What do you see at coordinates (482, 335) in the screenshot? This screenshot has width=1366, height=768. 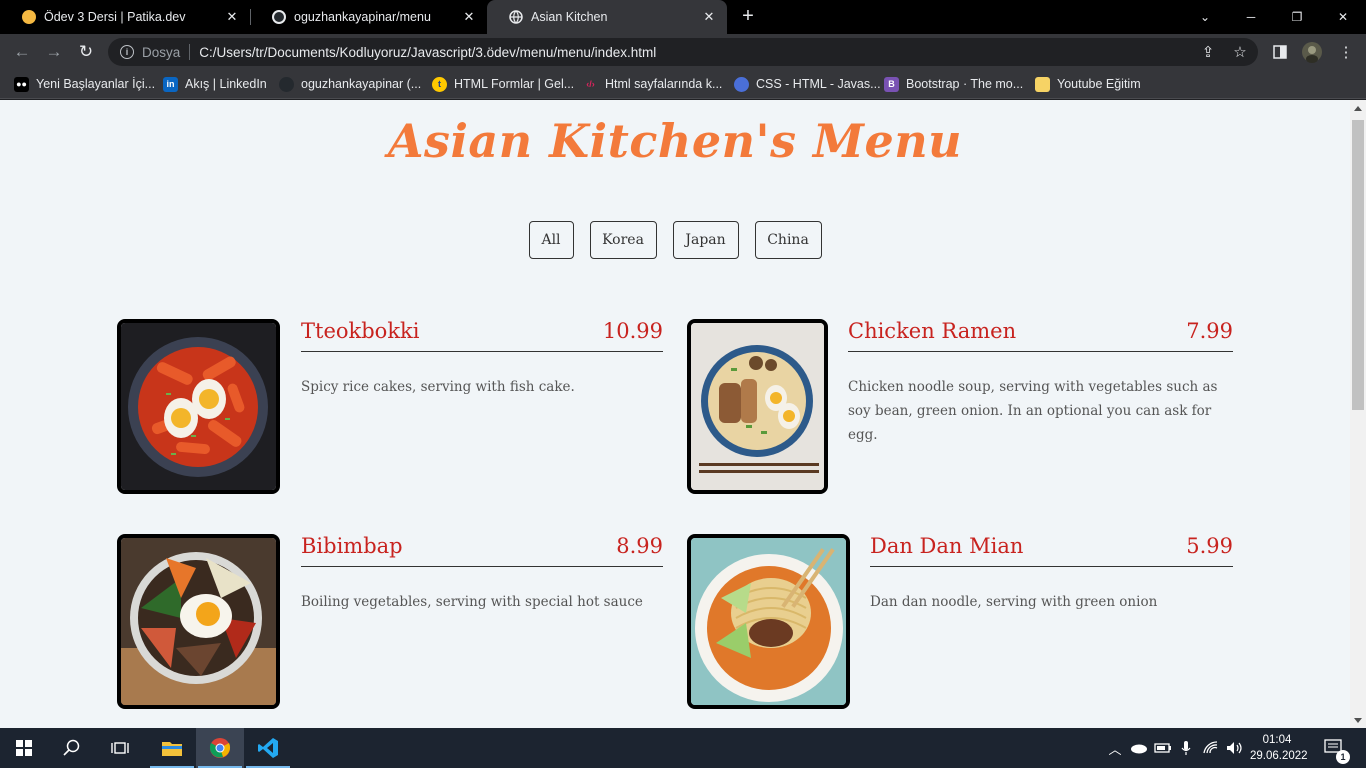 I see `item-header: Tteokbokki 10.99` at bounding box center [482, 335].